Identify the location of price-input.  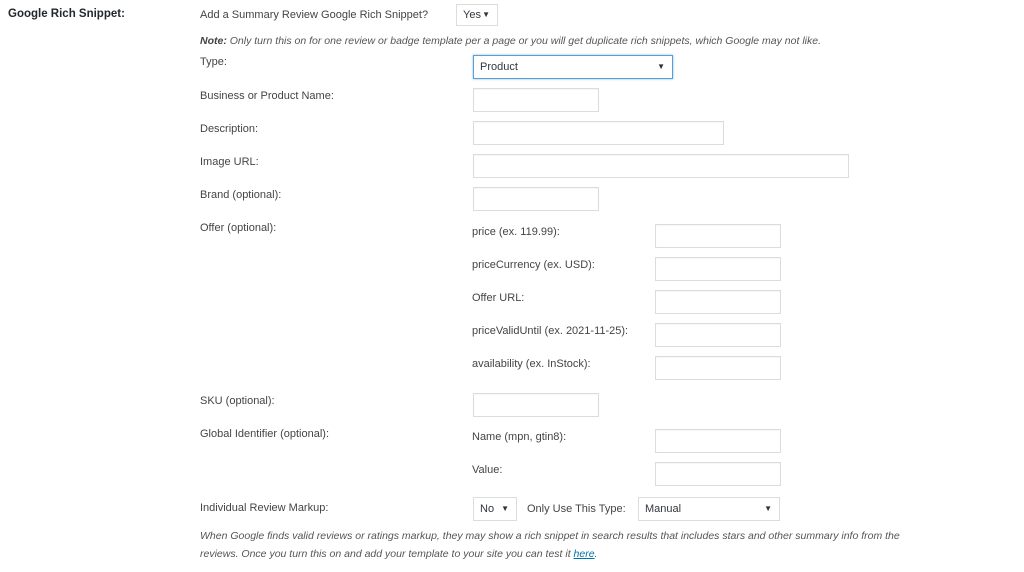
(718, 236).